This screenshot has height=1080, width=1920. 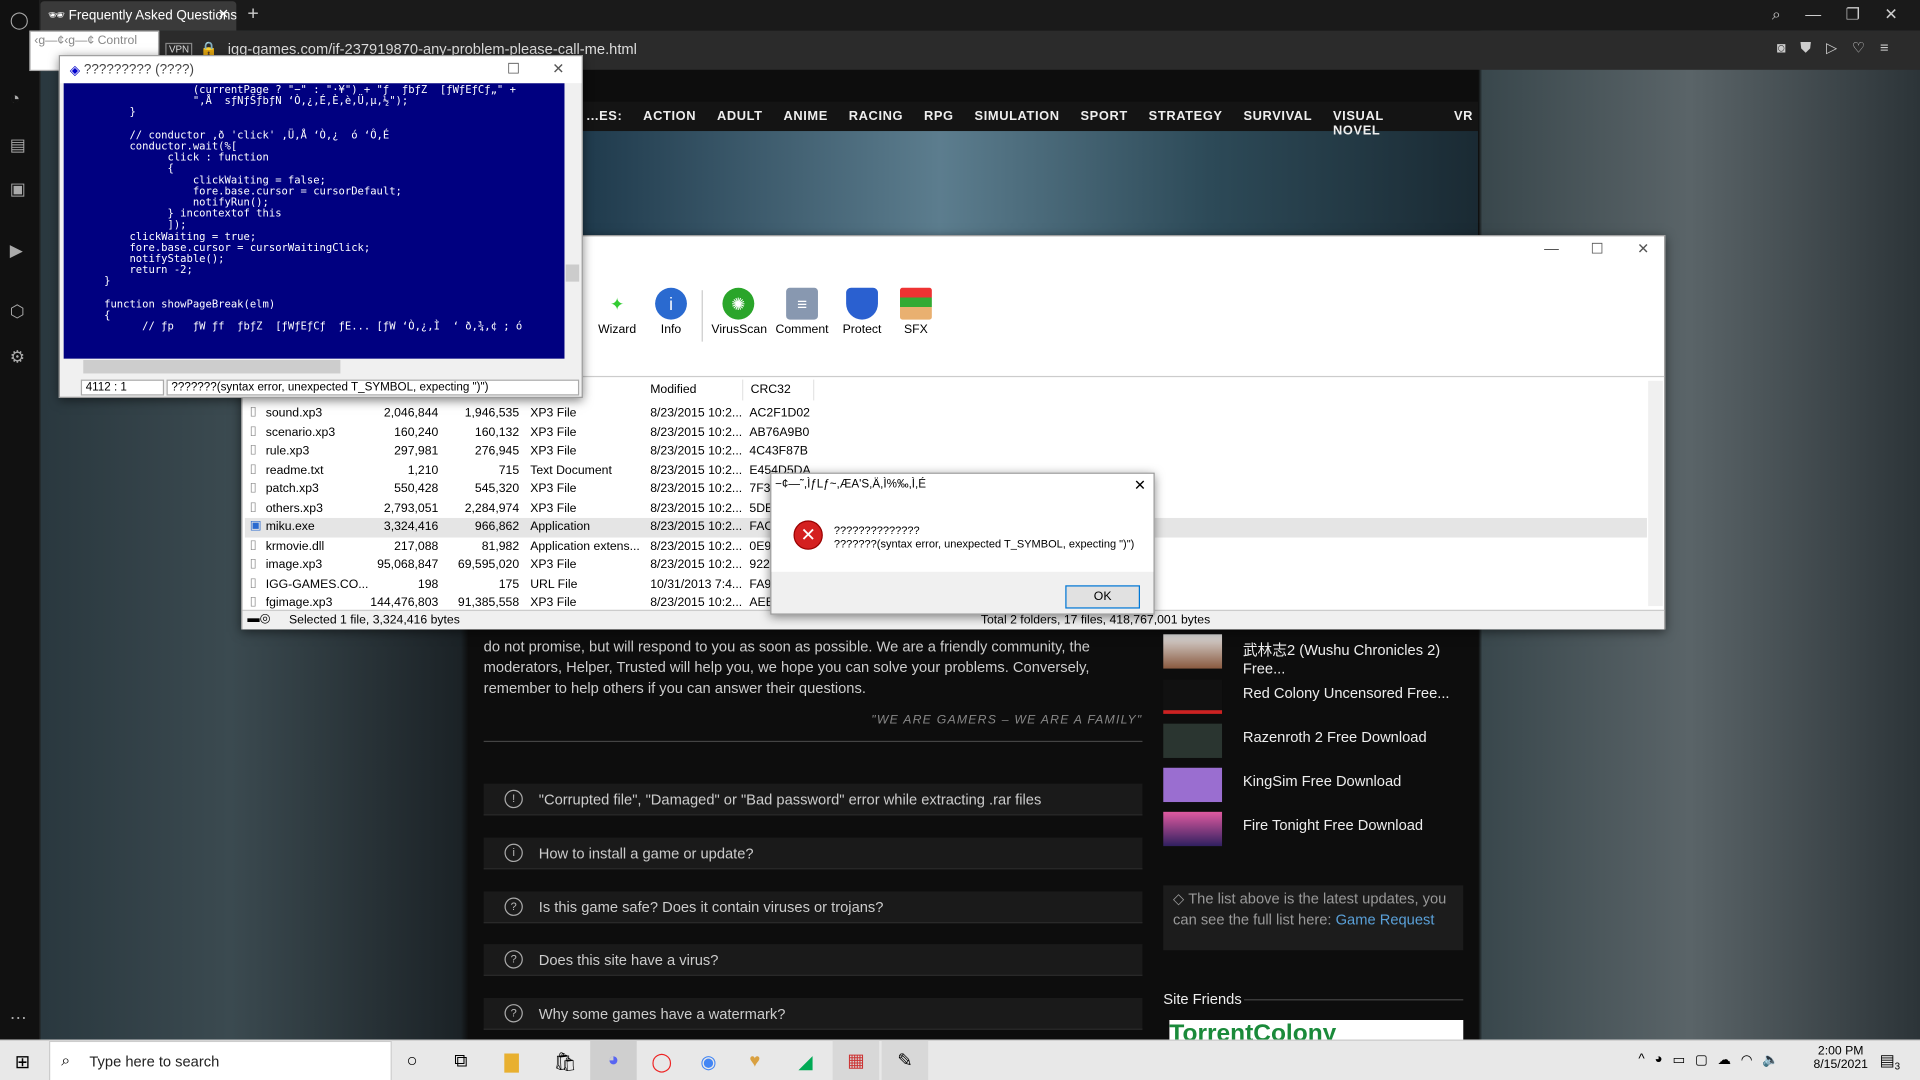 I want to click on site-friends-heading: Site Friends, so click(x=1202, y=999).